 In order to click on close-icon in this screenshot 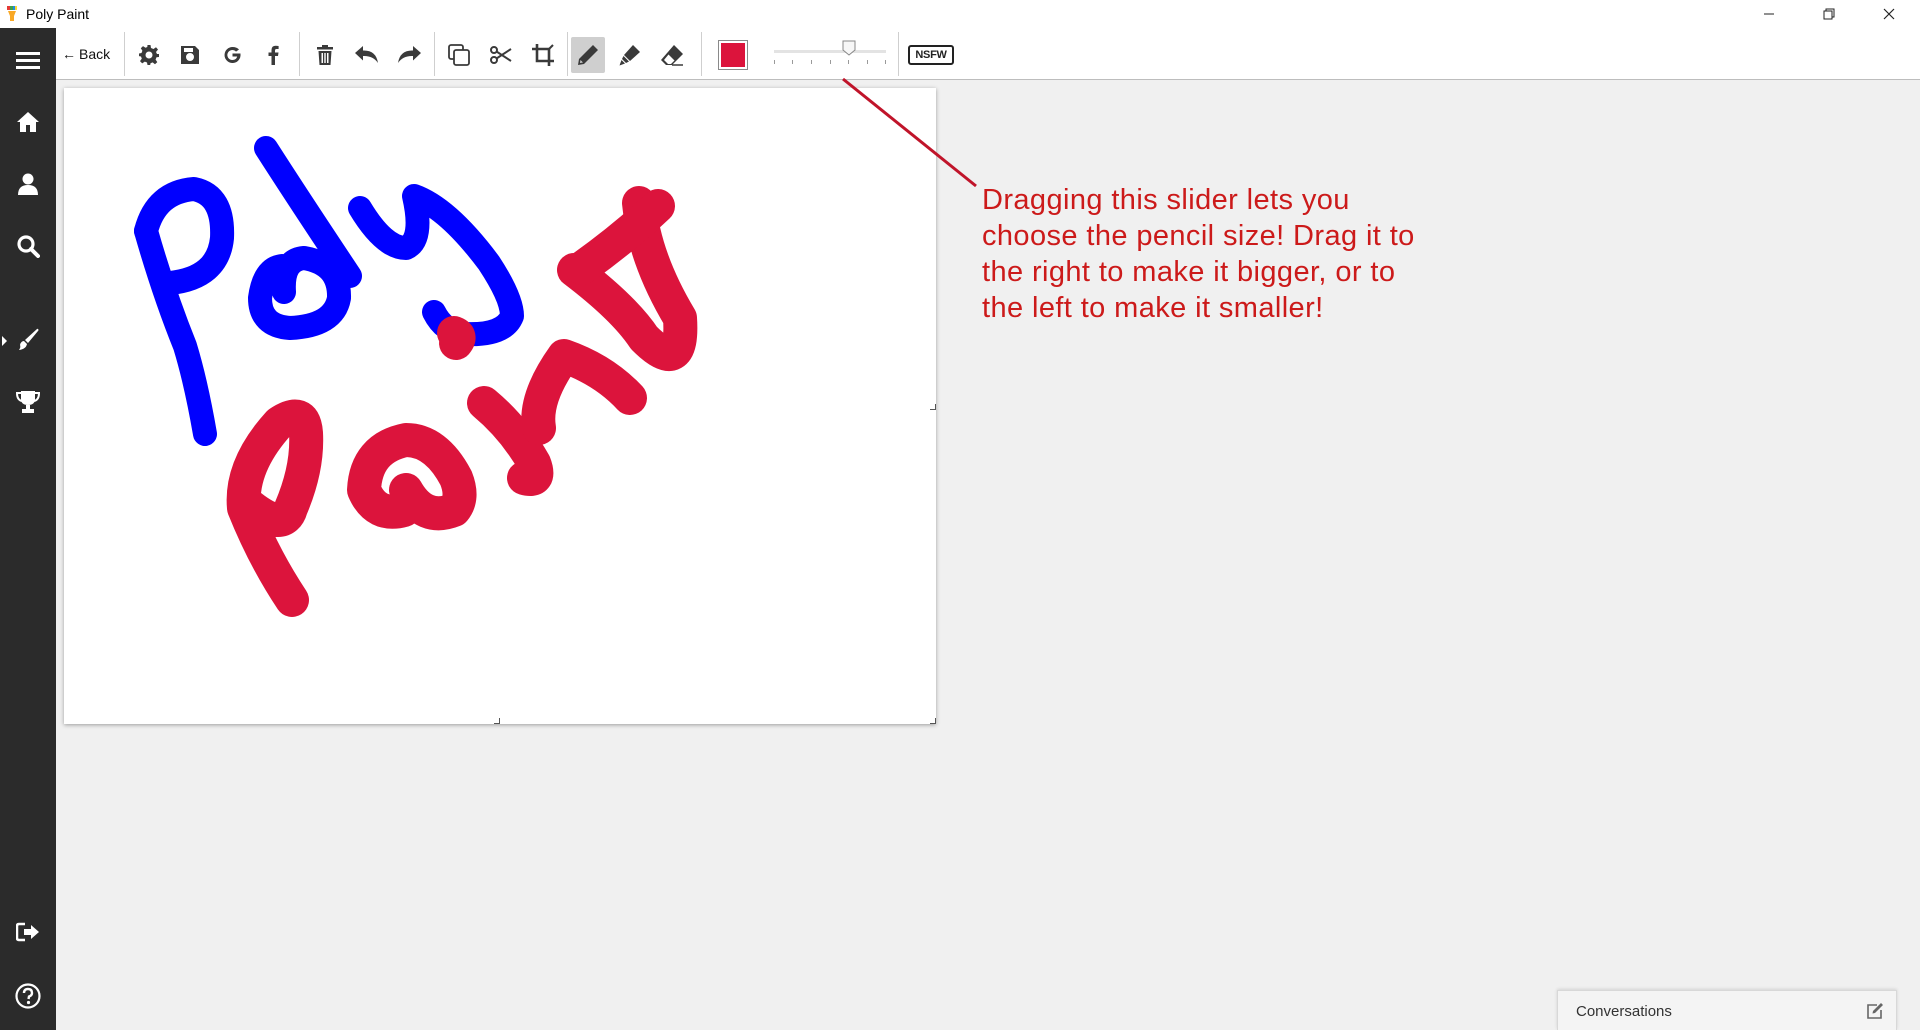, I will do `click(1889, 14)`.